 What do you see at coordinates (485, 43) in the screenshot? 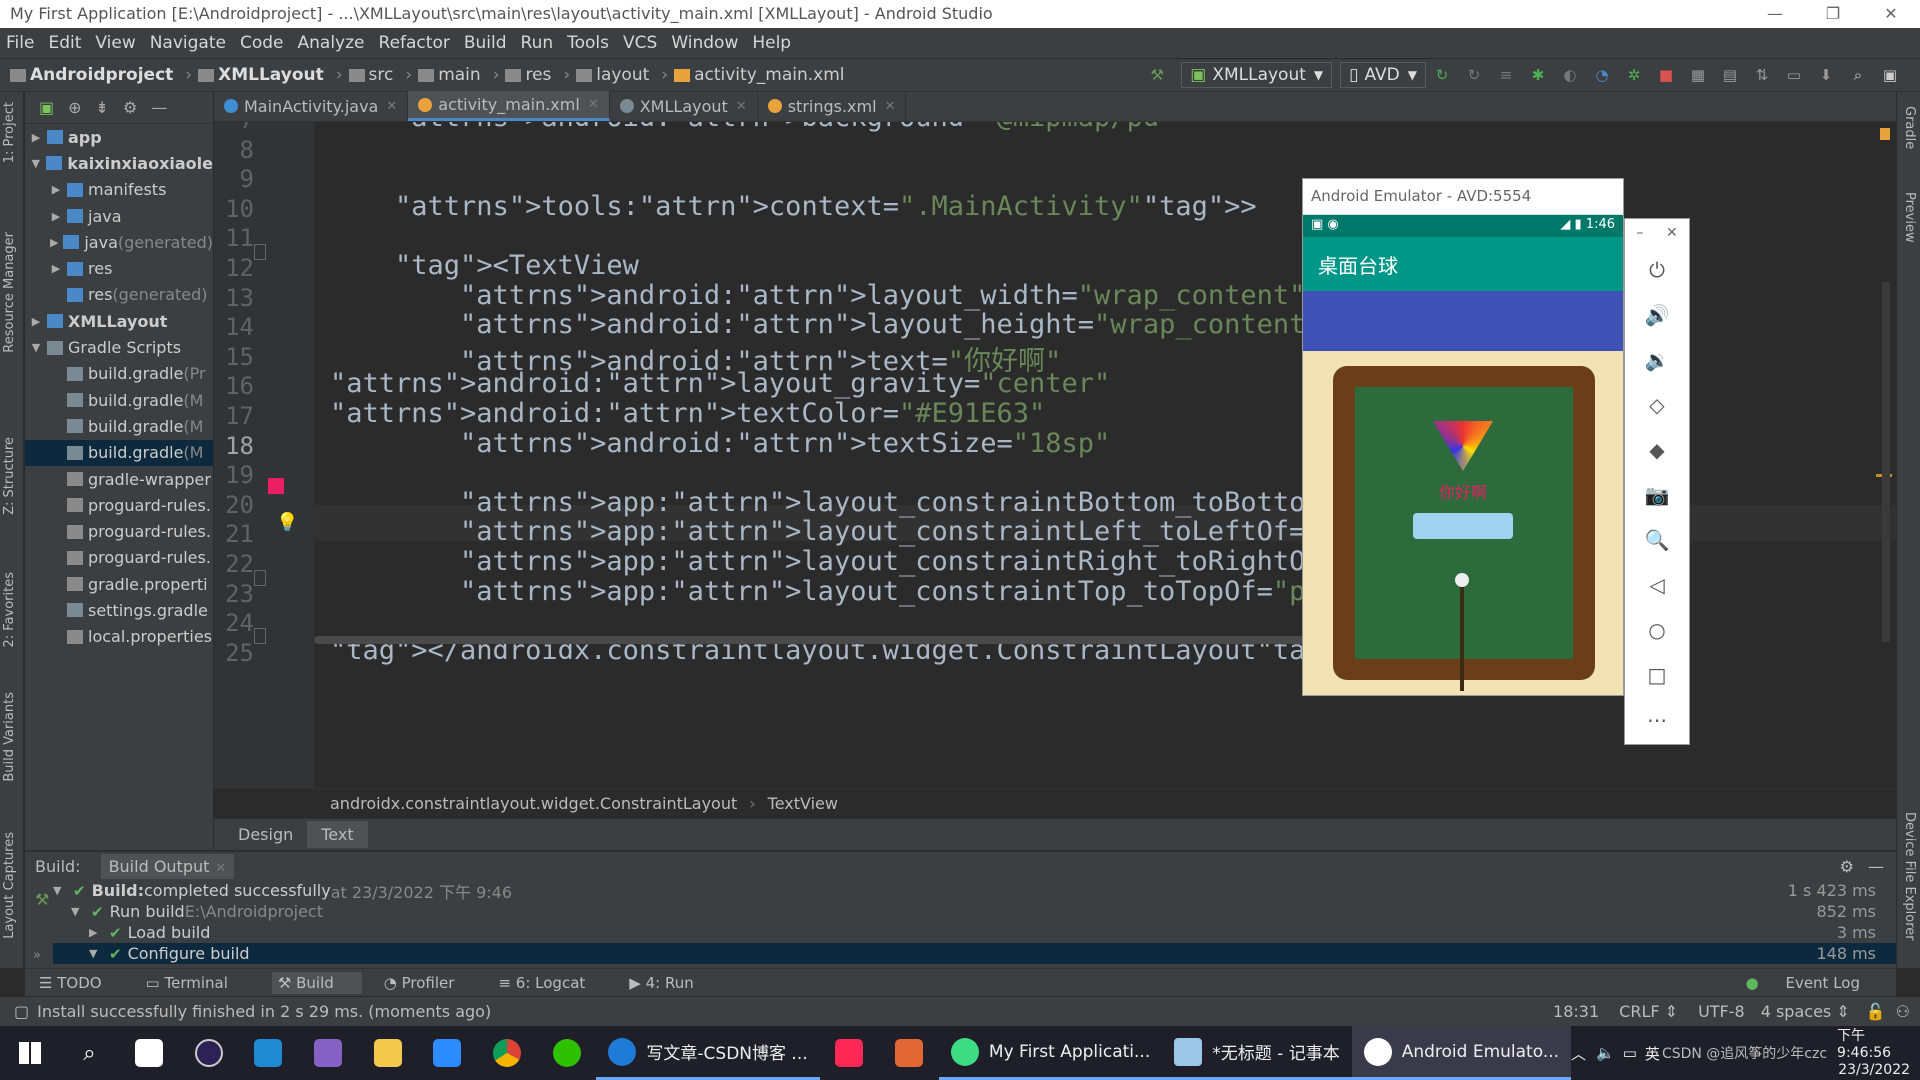
I see `menu-build: Build` at bounding box center [485, 43].